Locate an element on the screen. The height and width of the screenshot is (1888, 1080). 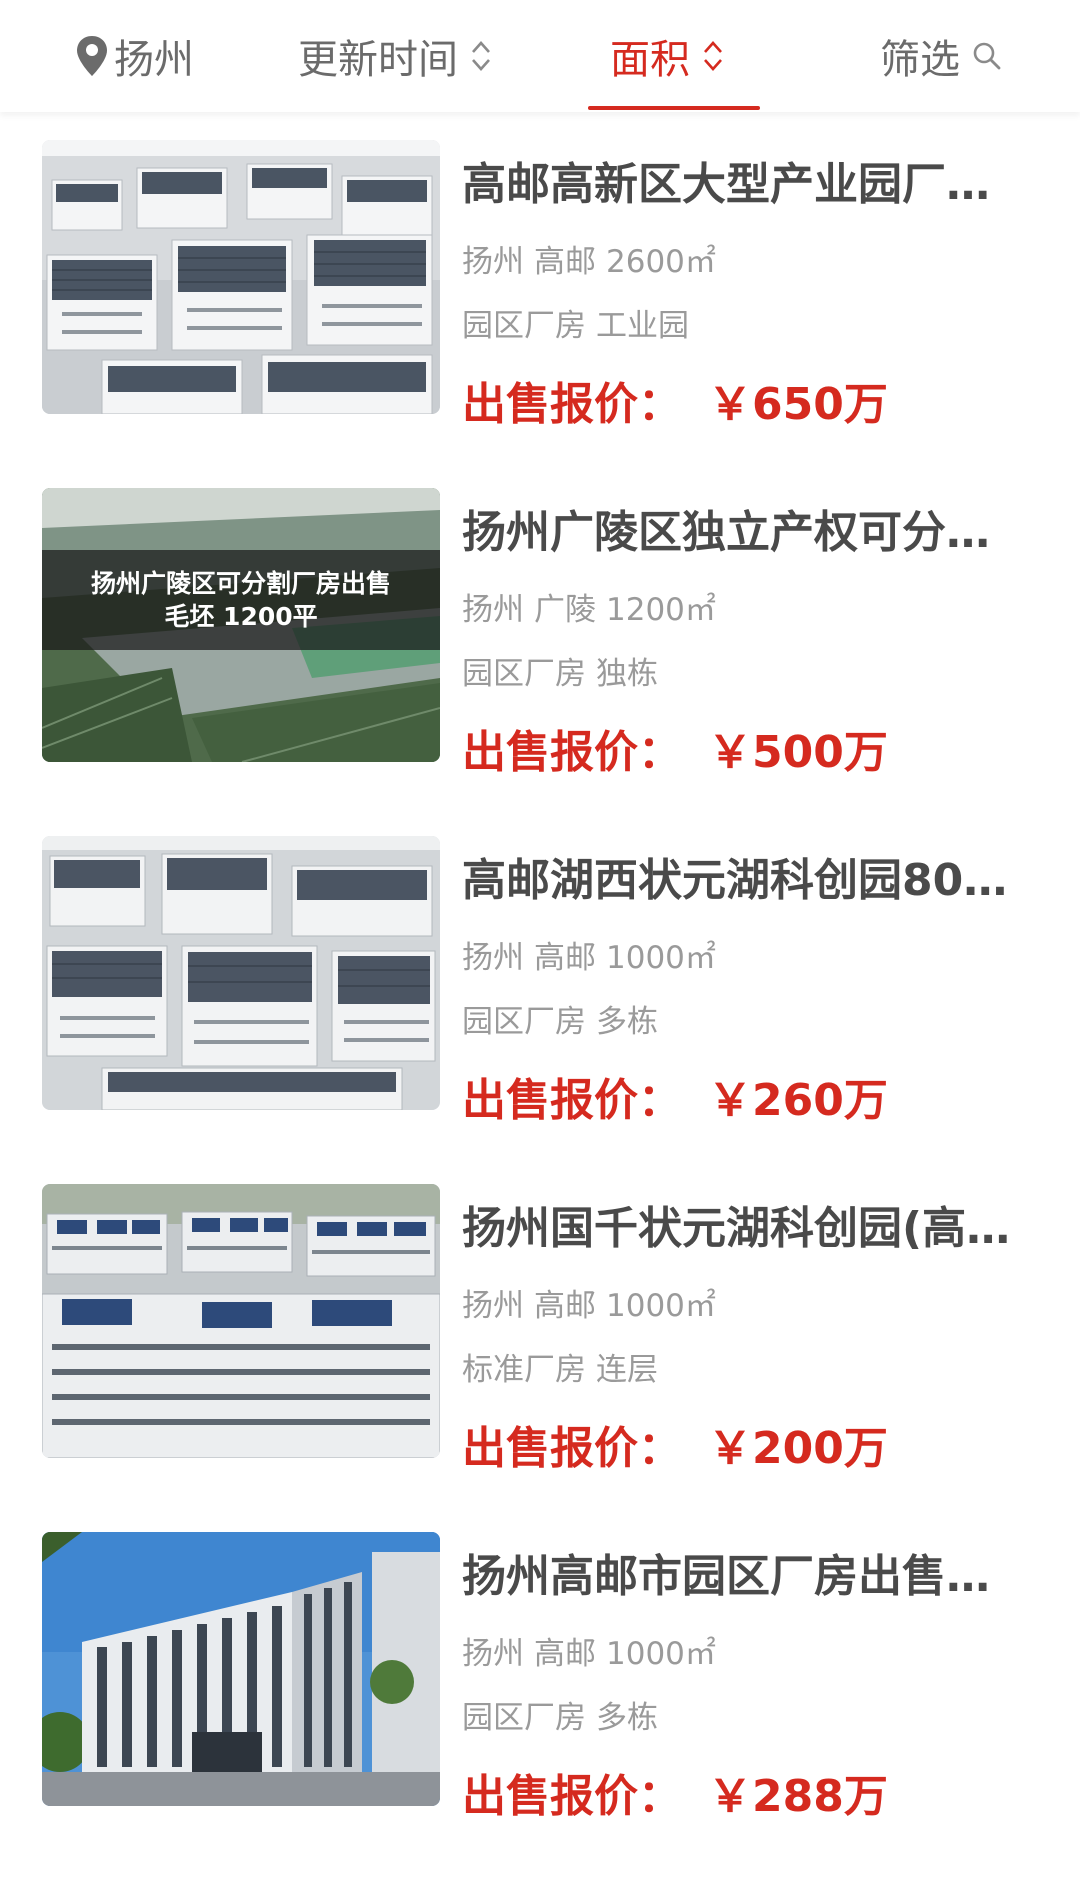
area-label: 面积 is located at coordinates (650, 60).